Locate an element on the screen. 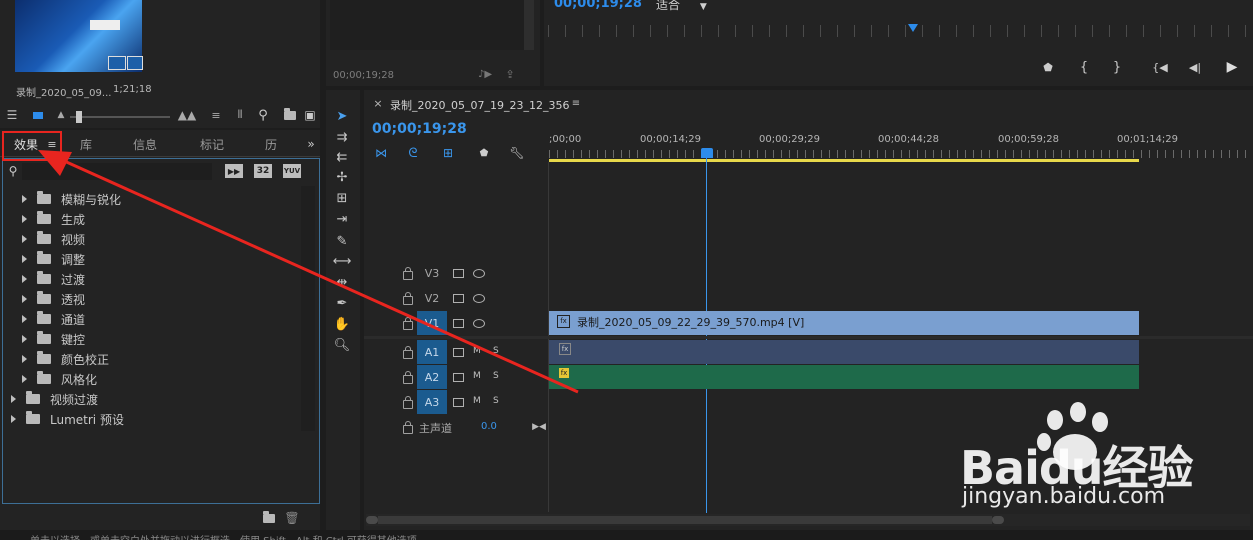  tab-history: 历 is located at coordinates (271, 146).